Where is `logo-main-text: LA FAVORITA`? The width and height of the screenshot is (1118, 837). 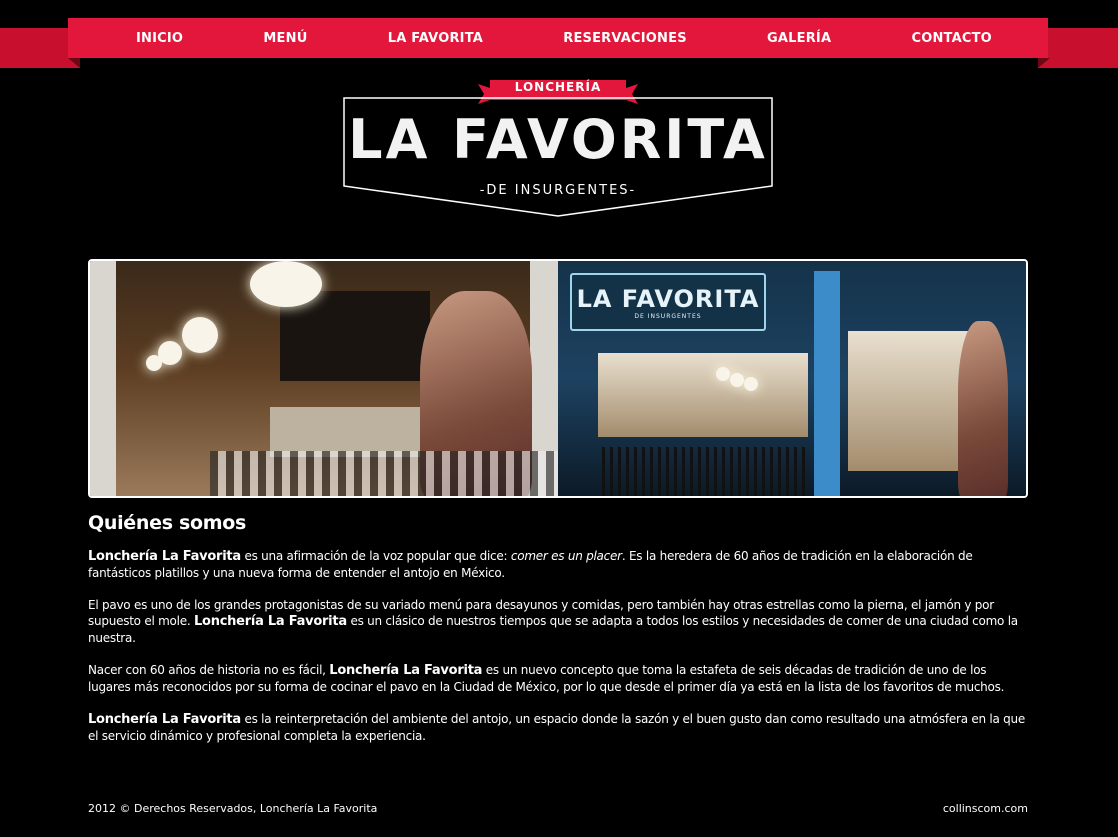 logo-main-text: LA FAVORITA is located at coordinates (558, 139).